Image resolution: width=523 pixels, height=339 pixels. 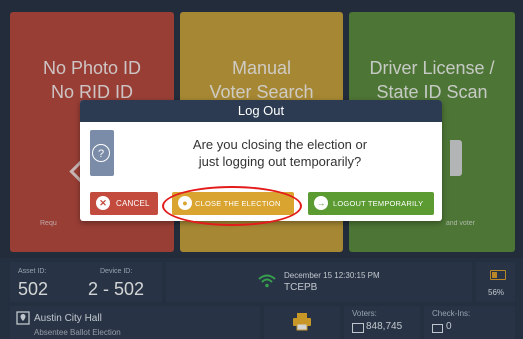 I want to click on voters-count: 848,745, so click(x=384, y=326).